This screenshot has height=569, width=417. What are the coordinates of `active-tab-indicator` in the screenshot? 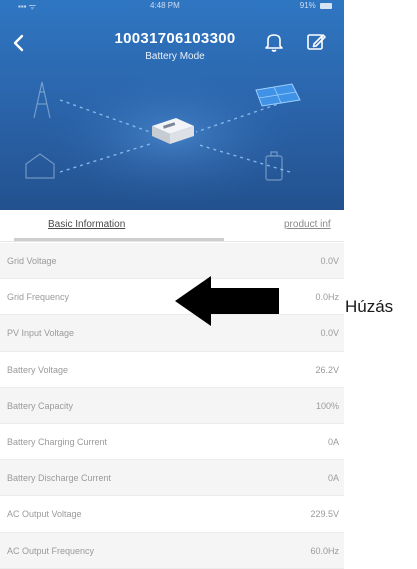 It's located at (119, 239).